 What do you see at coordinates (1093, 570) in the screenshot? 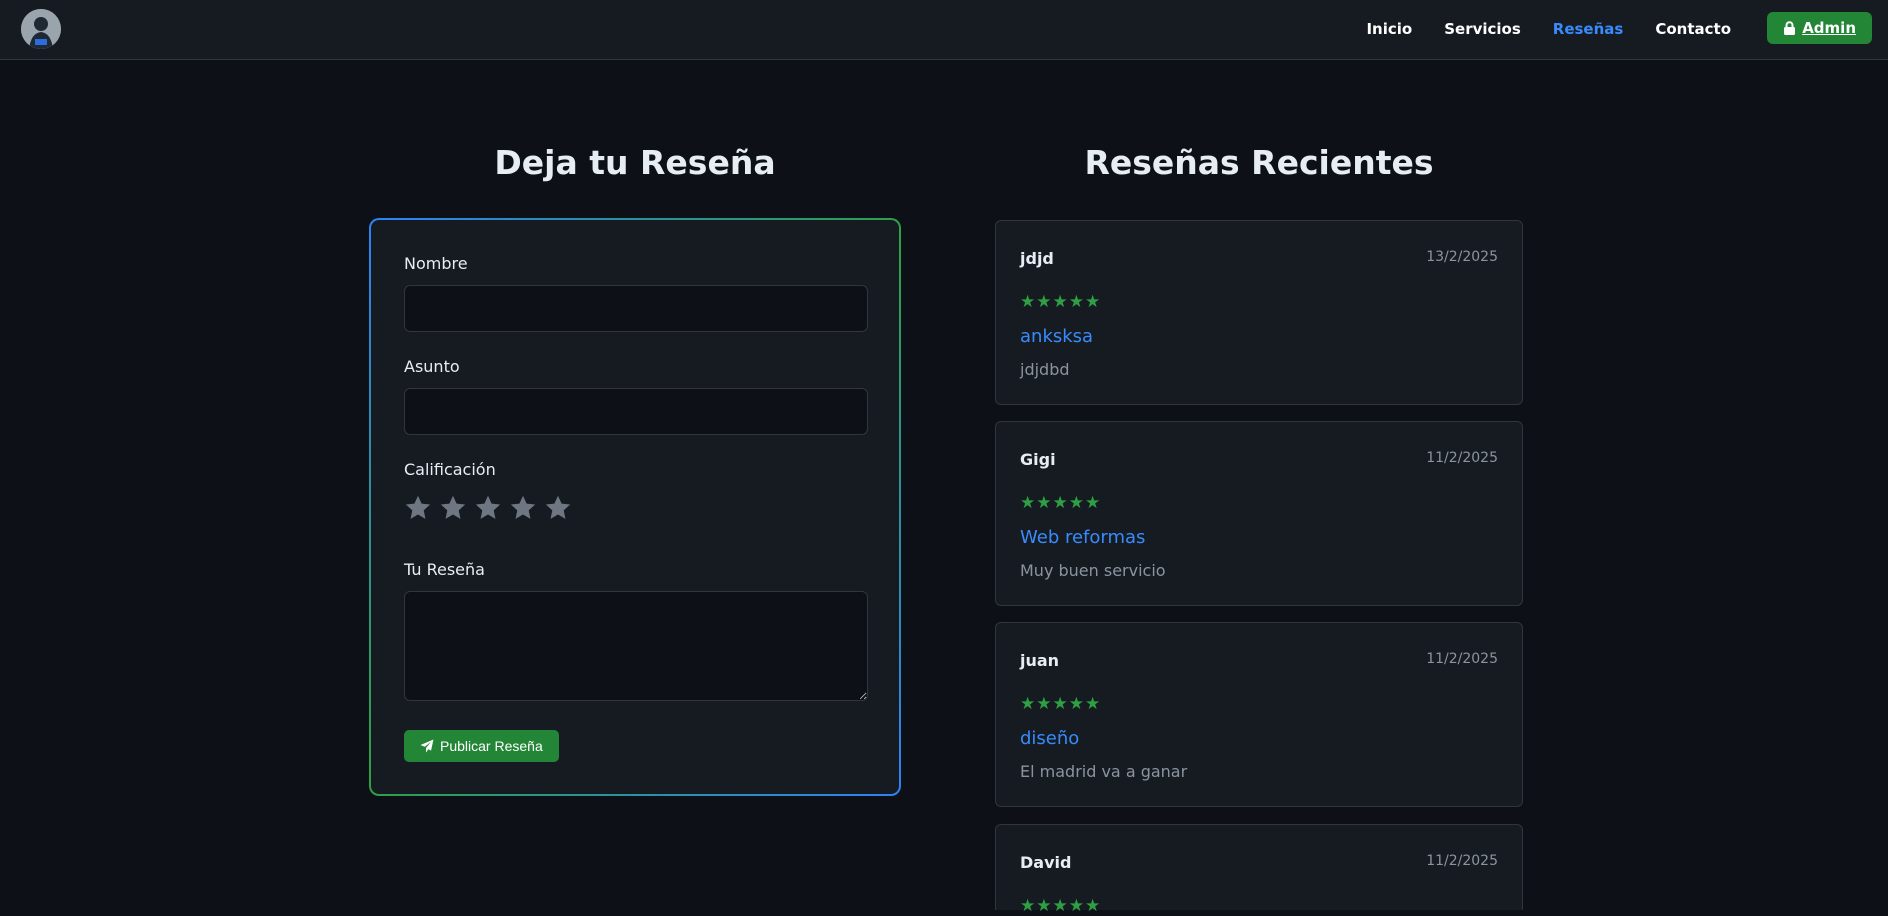
I see `review-text: Muy buen servicio` at bounding box center [1093, 570].